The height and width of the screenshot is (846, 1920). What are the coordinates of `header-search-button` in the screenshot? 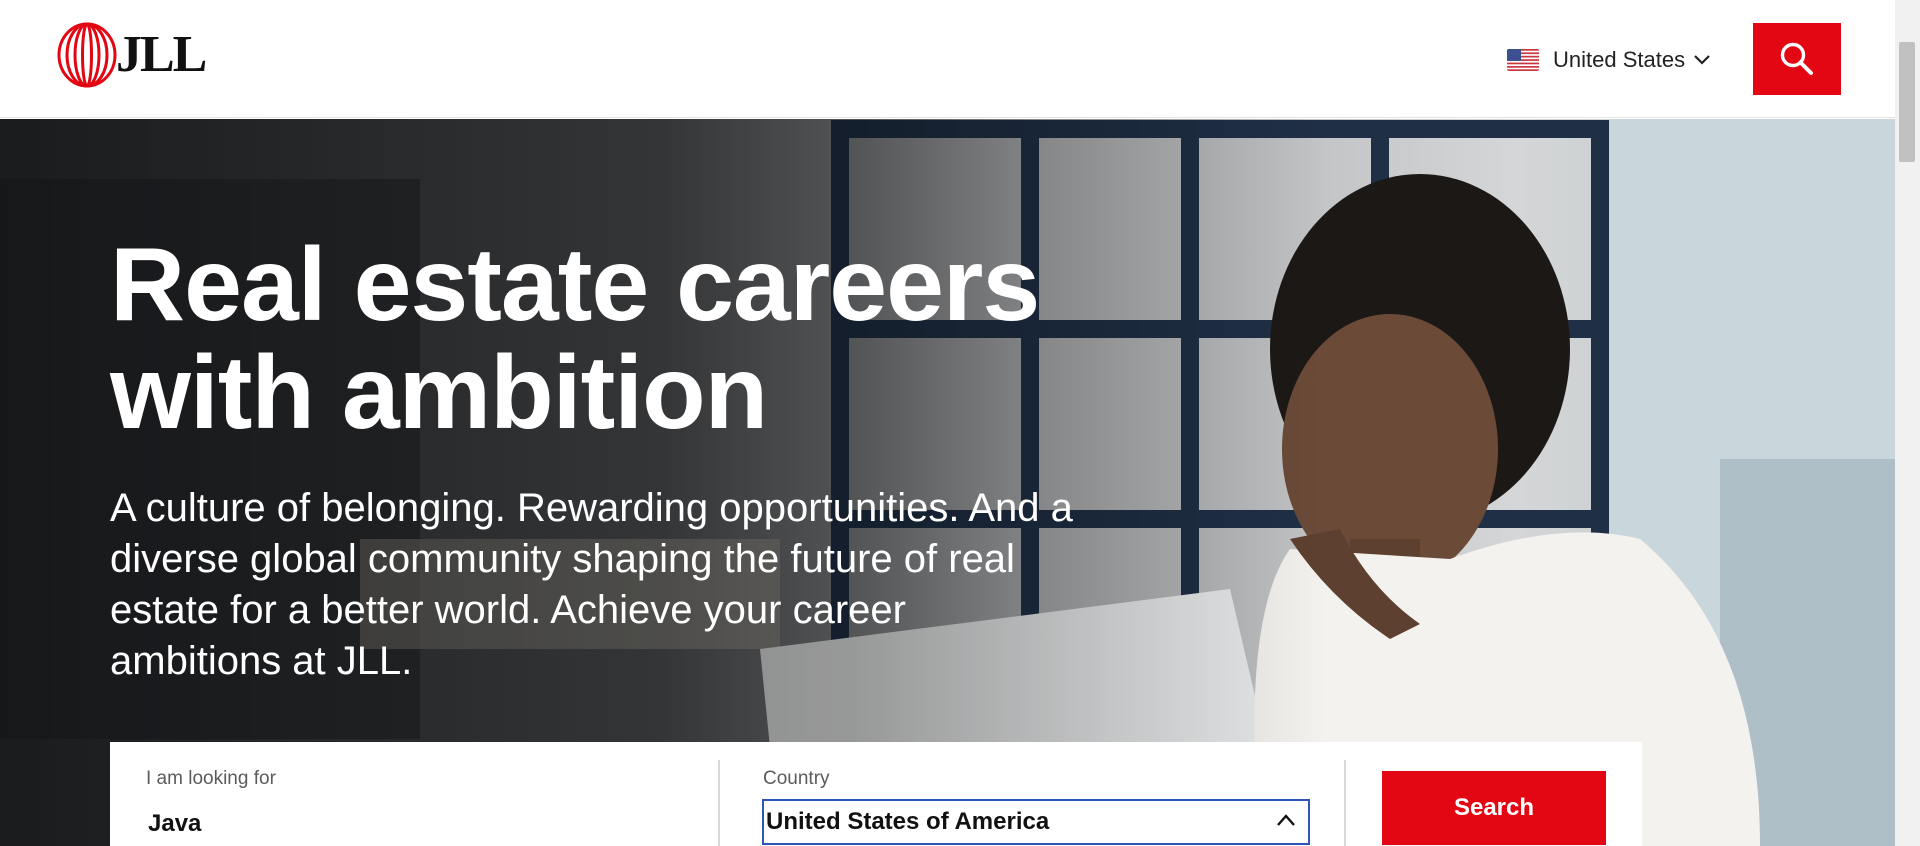 It's located at (1797, 59).